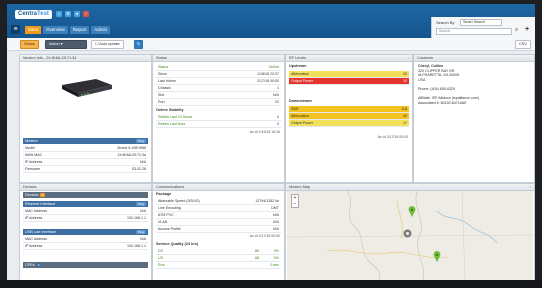 This screenshot has width=542, height=288. What do you see at coordinates (295, 109) in the screenshot?
I see `row-key: SNR` at bounding box center [295, 109].